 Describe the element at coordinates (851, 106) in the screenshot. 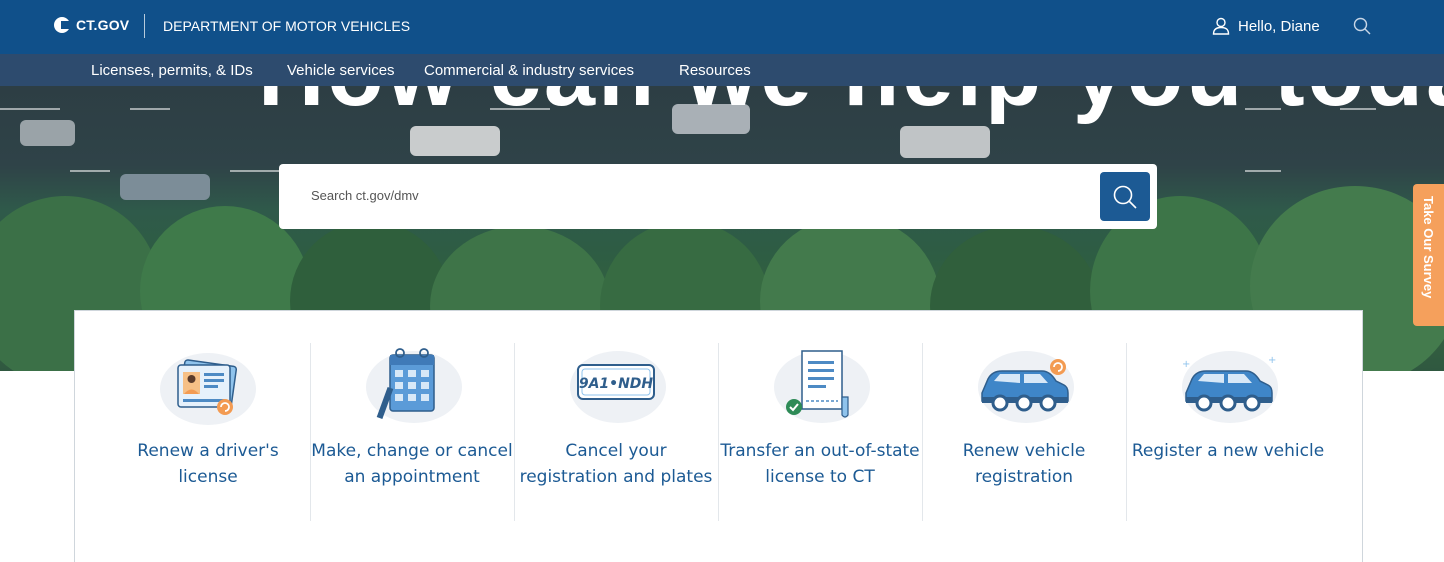

I see `hero-title: How can we help you today?` at that location.